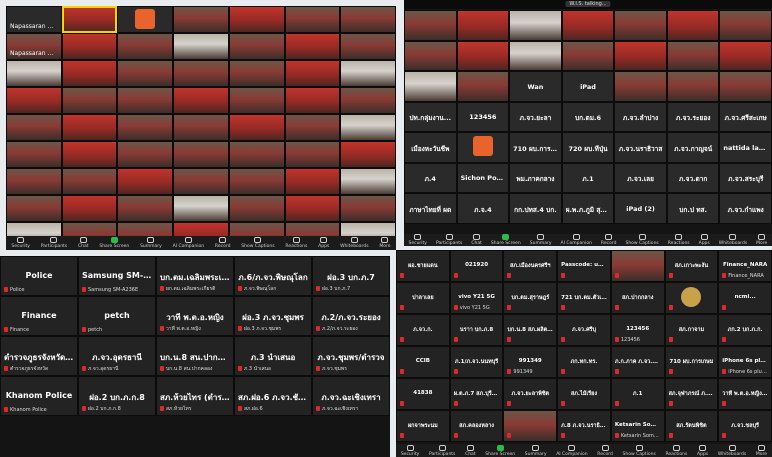 The height and width of the screenshot is (457, 772). What do you see at coordinates (430, 177) in the screenshot?
I see `participant-tile: ภ.4` at bounding box center [430, 177].